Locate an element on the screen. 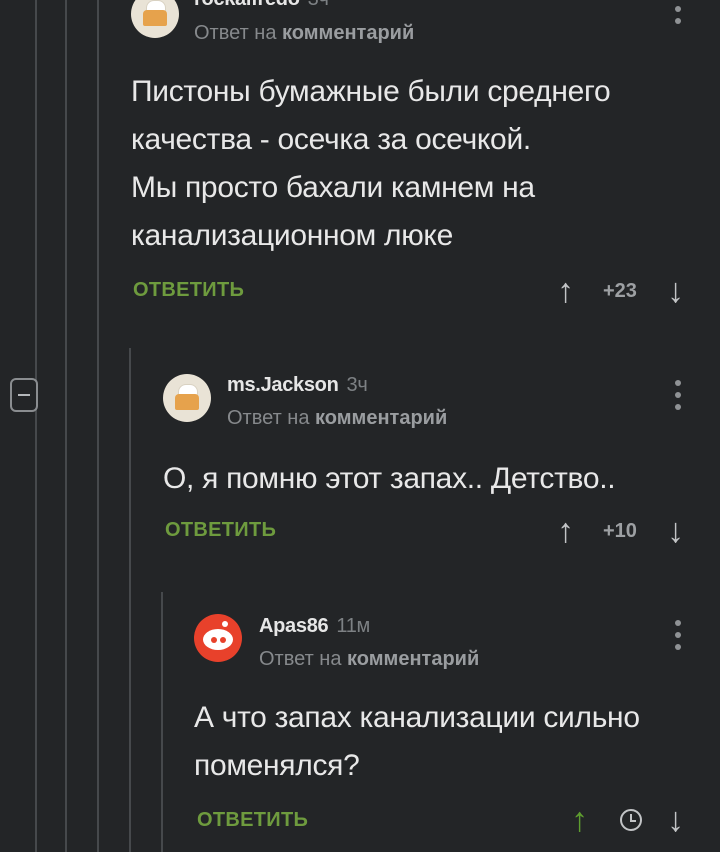  collapse-thread-button is located at coordinates (24, 395).